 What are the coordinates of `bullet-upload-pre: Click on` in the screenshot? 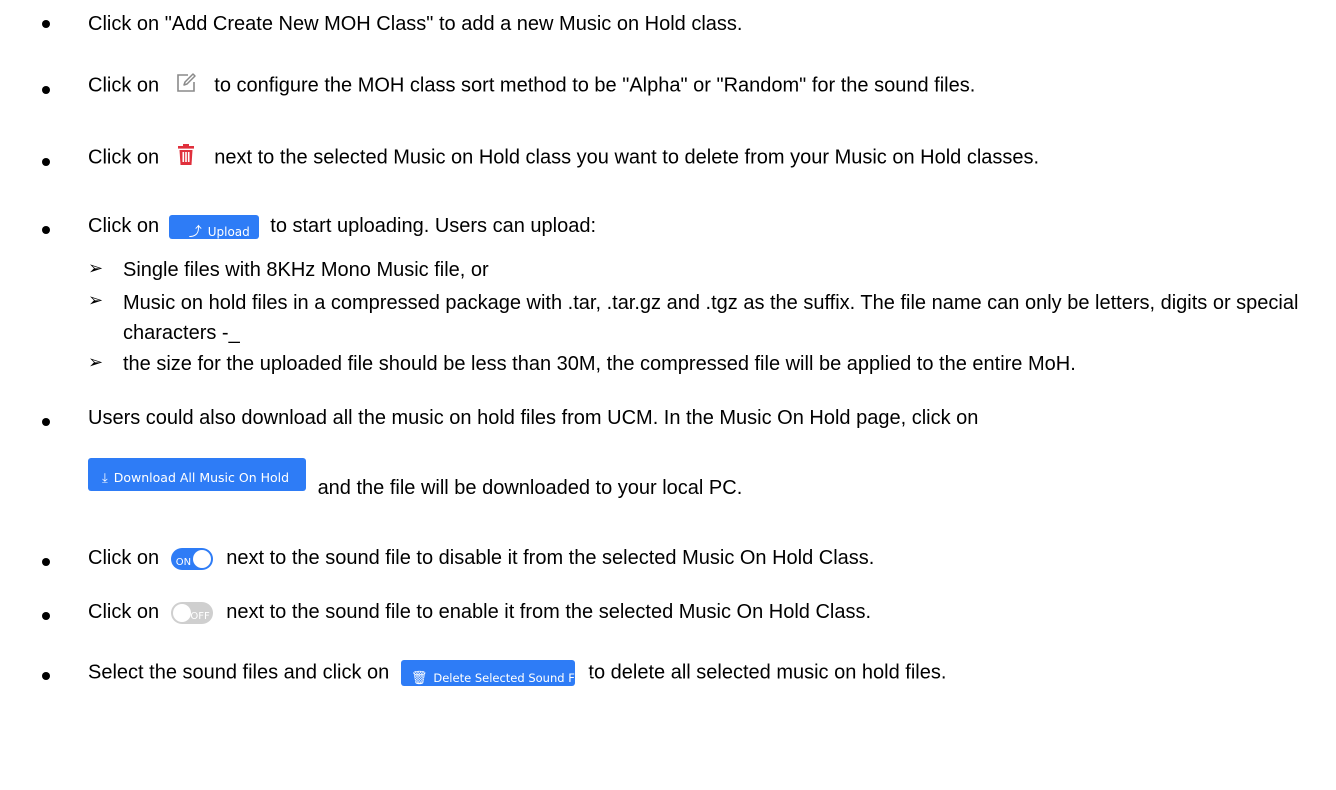 It's located at (124, 226).